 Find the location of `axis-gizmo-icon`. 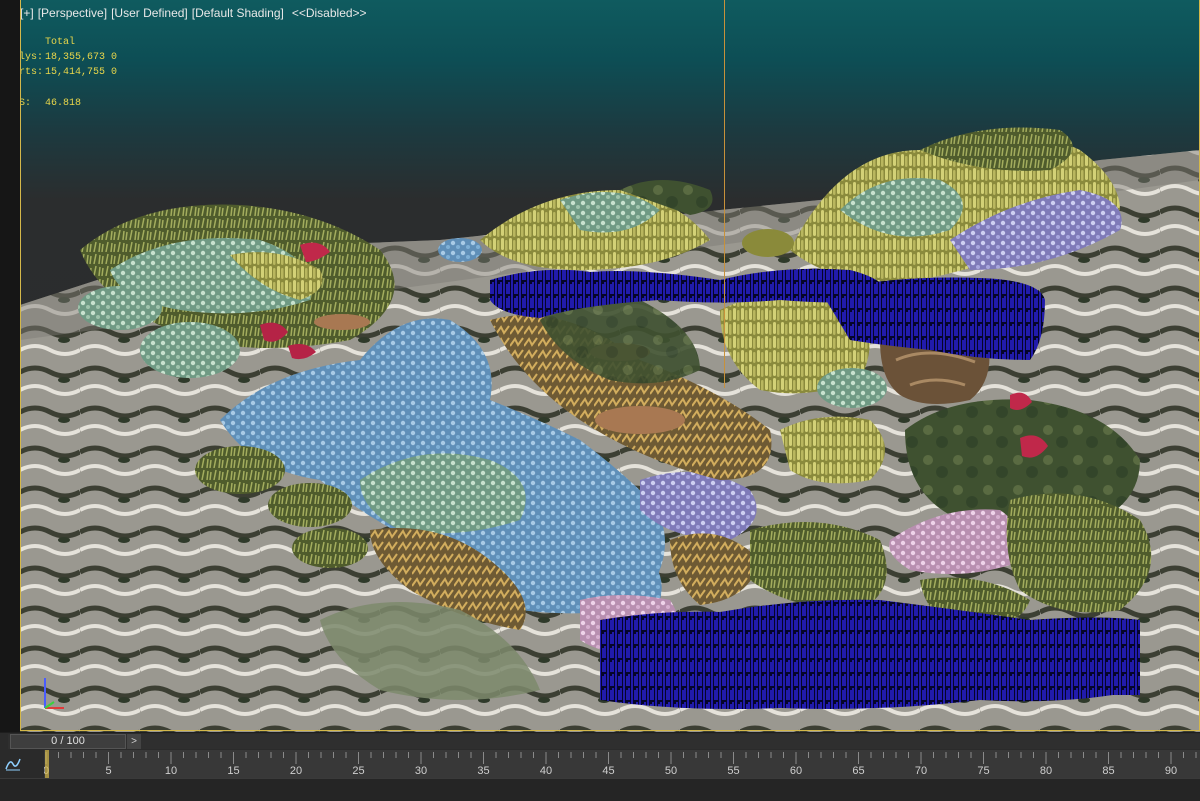

axis-gizmo-icon is located at coordinates (54, 693).